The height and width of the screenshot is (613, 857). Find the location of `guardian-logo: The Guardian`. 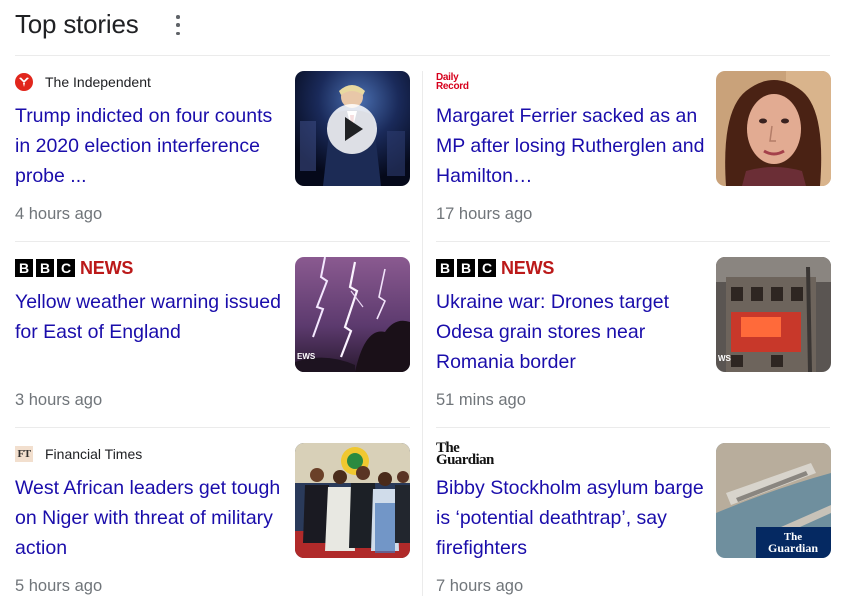

guardian-logo: The Guardian is located at coordinates (465, 454).